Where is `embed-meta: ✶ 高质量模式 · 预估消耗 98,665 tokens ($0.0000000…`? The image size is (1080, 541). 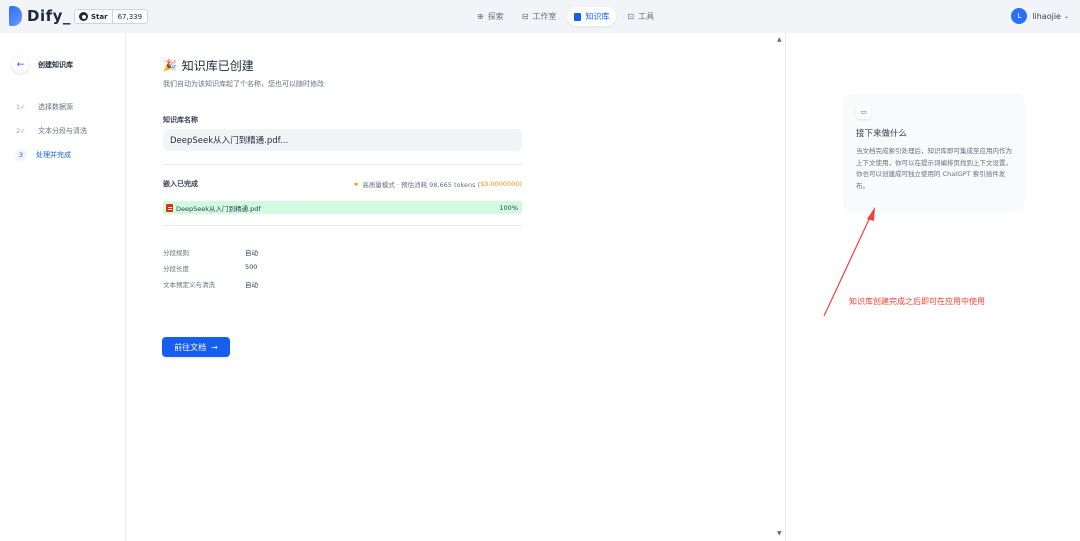 embed-meta: ✶ 高质量模式 · 预估消耗 98,665 tokens ($0.0000000… is located at coordinates (437, 184).